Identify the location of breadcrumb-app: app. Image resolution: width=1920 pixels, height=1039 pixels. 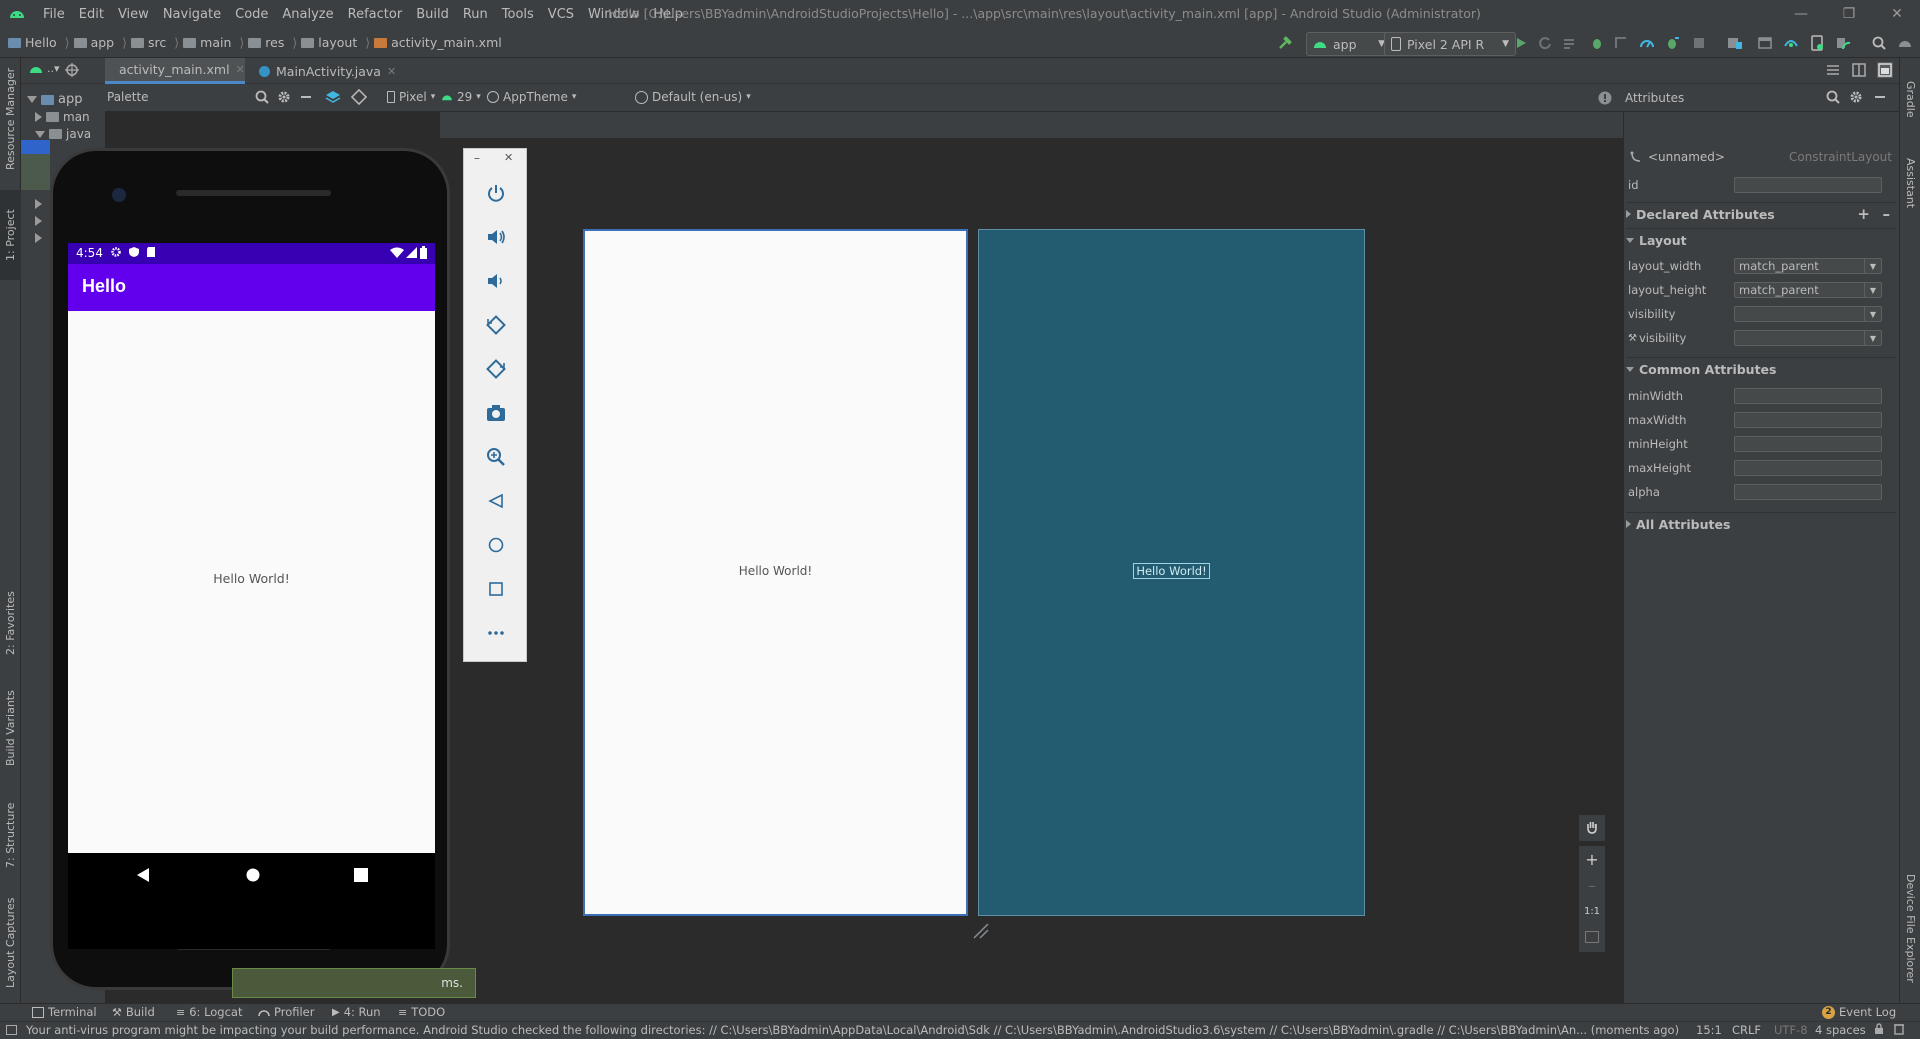
(103, 42).